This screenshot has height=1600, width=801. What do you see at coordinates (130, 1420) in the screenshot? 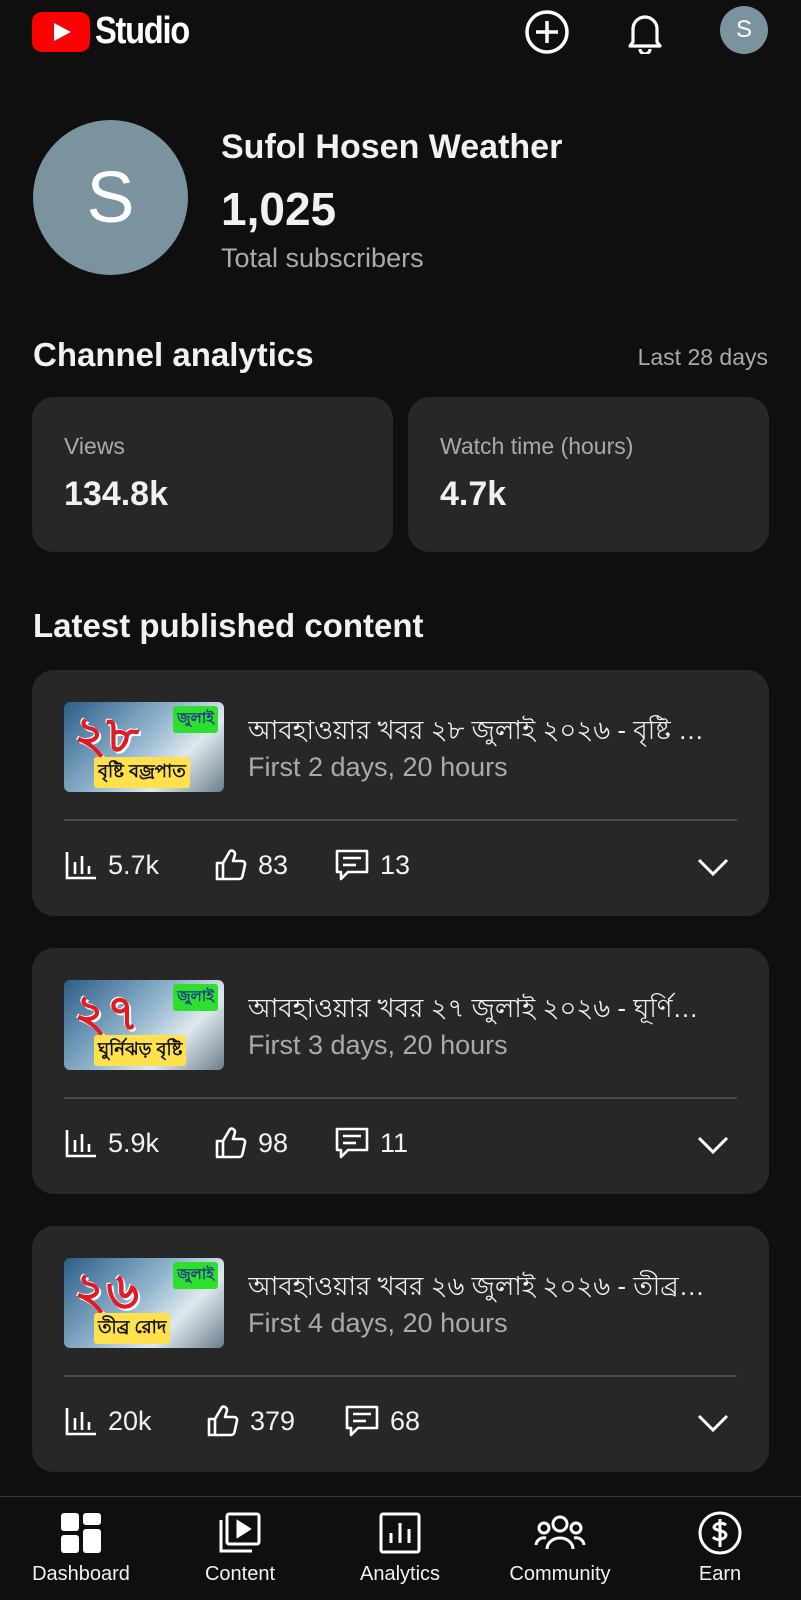
I see `views-count: 20k` at bounding box center [130, 1420].